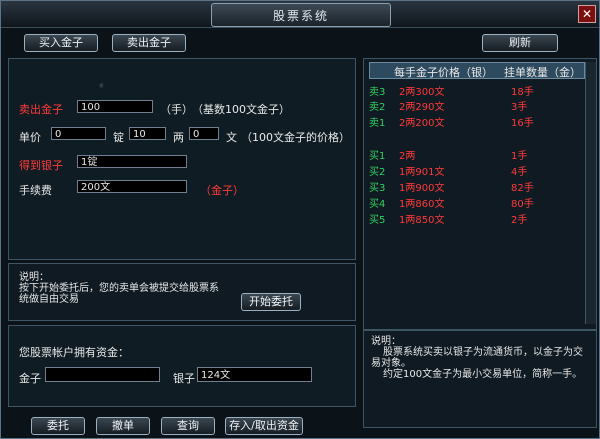  What do you see at coordinates (35, 190) in the screenshot?
I see `fee-label: 手续费` at bounding box center [35, 190].